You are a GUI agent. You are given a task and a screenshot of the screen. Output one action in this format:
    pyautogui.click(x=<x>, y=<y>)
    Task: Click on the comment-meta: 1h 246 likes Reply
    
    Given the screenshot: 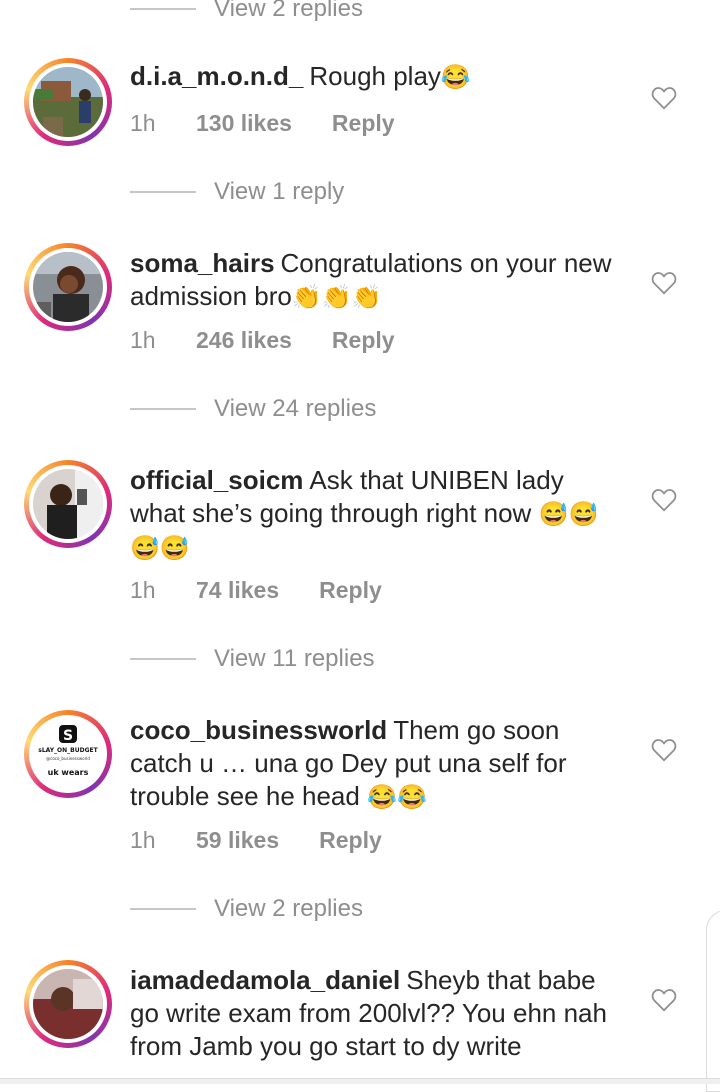 What is the action you would take?
    pyautogui.click(x=262, y=340)
    